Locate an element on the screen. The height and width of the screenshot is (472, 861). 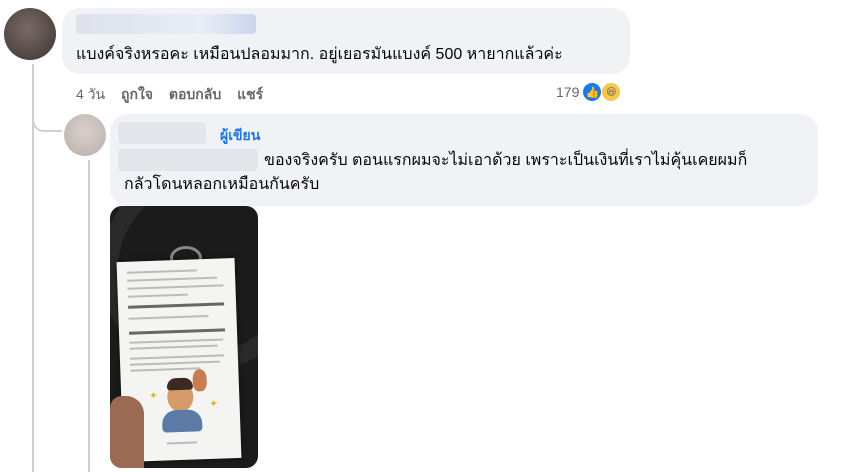
reaction-summary: 179 👍 😆 is located at coordinates (589, 92).